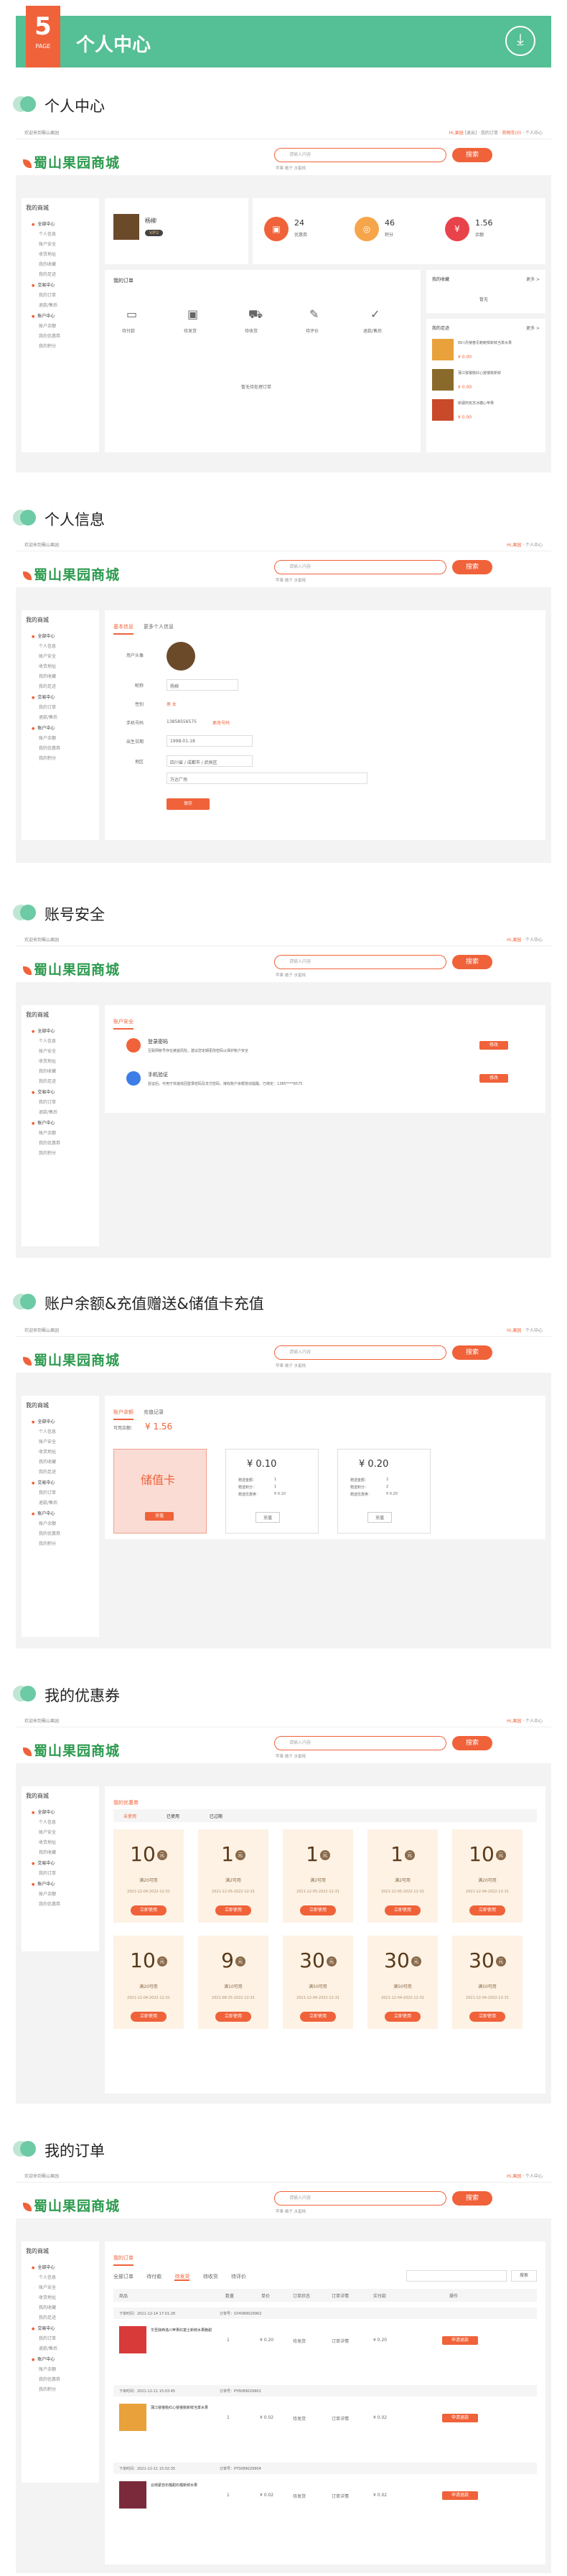 This screenshot has height=2576, width=567. What do you see at coordinates (360, 155) in the screenshot?
I see `search-input: 请输入内容` at bounding box center [360, 155].